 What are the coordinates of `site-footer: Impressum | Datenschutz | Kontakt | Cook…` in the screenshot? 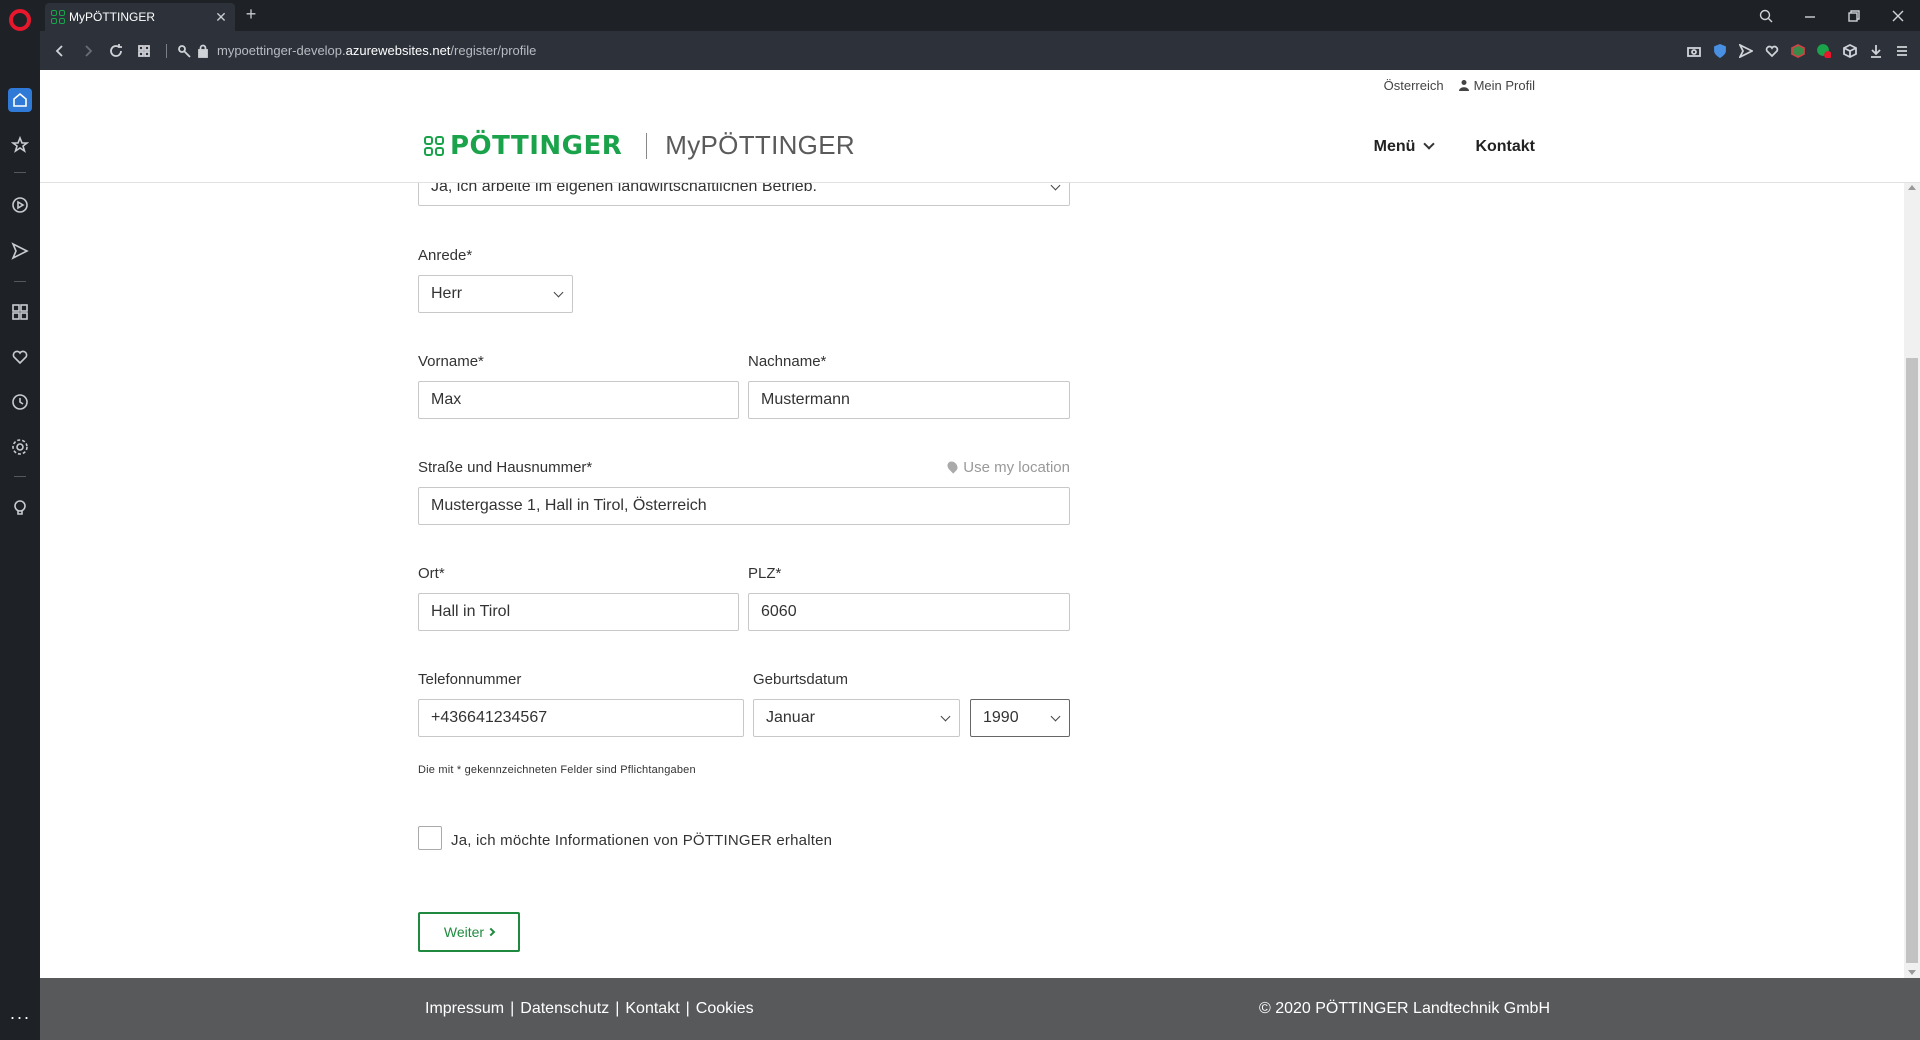 It's located at (980, 1009).